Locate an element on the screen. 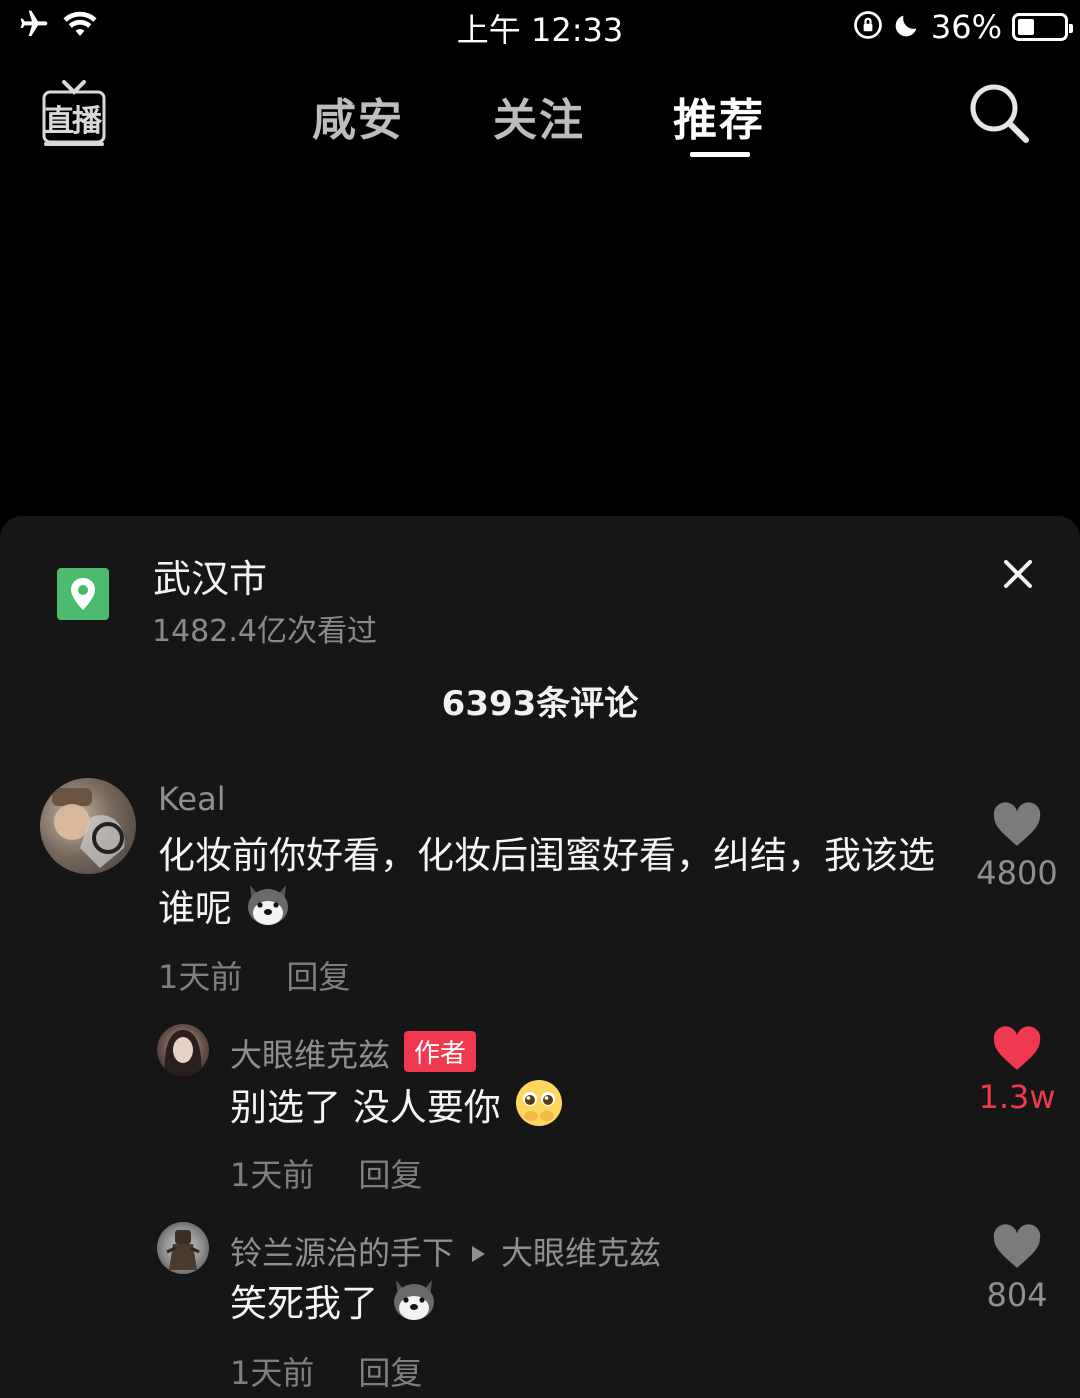 The image size is (1080, 1398). comment-body: 笑死我了 is located at coordinates (304, 1303).